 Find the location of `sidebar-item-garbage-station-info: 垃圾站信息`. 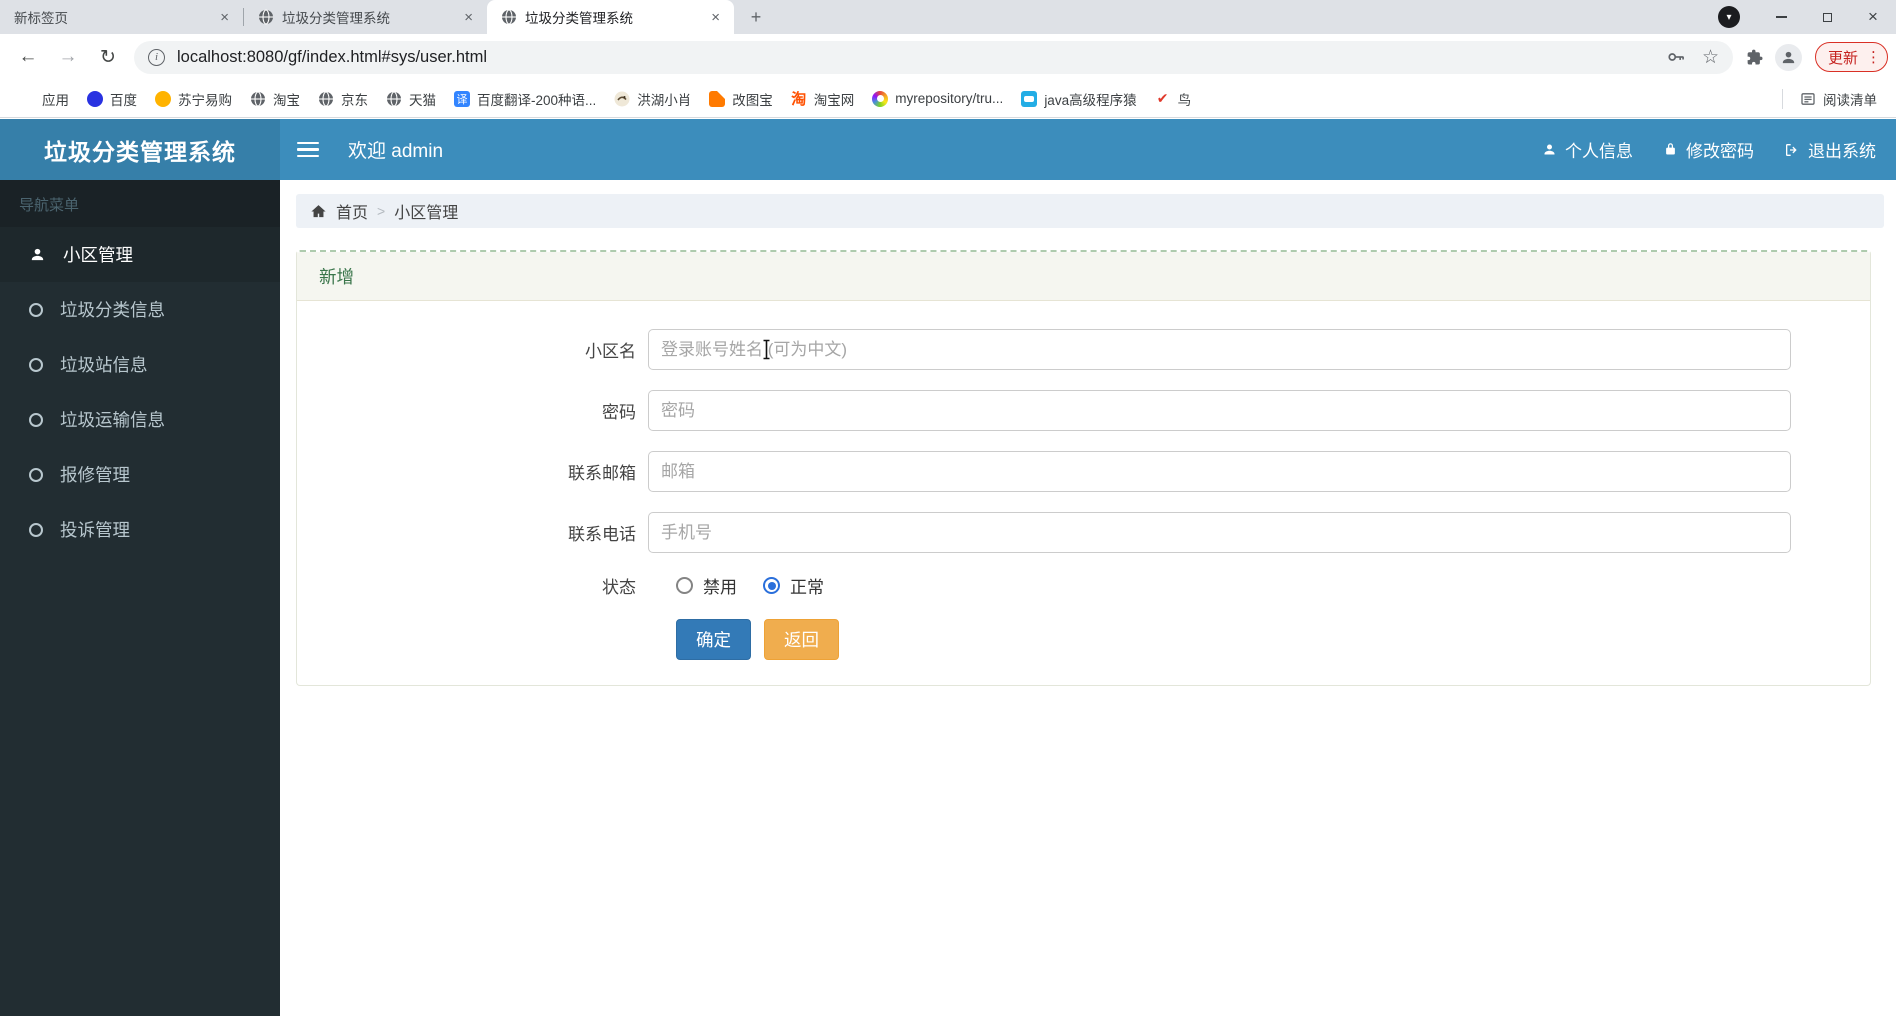

sidebar-item-garbage-station-info: 垃圾站信息 is located at coordinates (140, 364).